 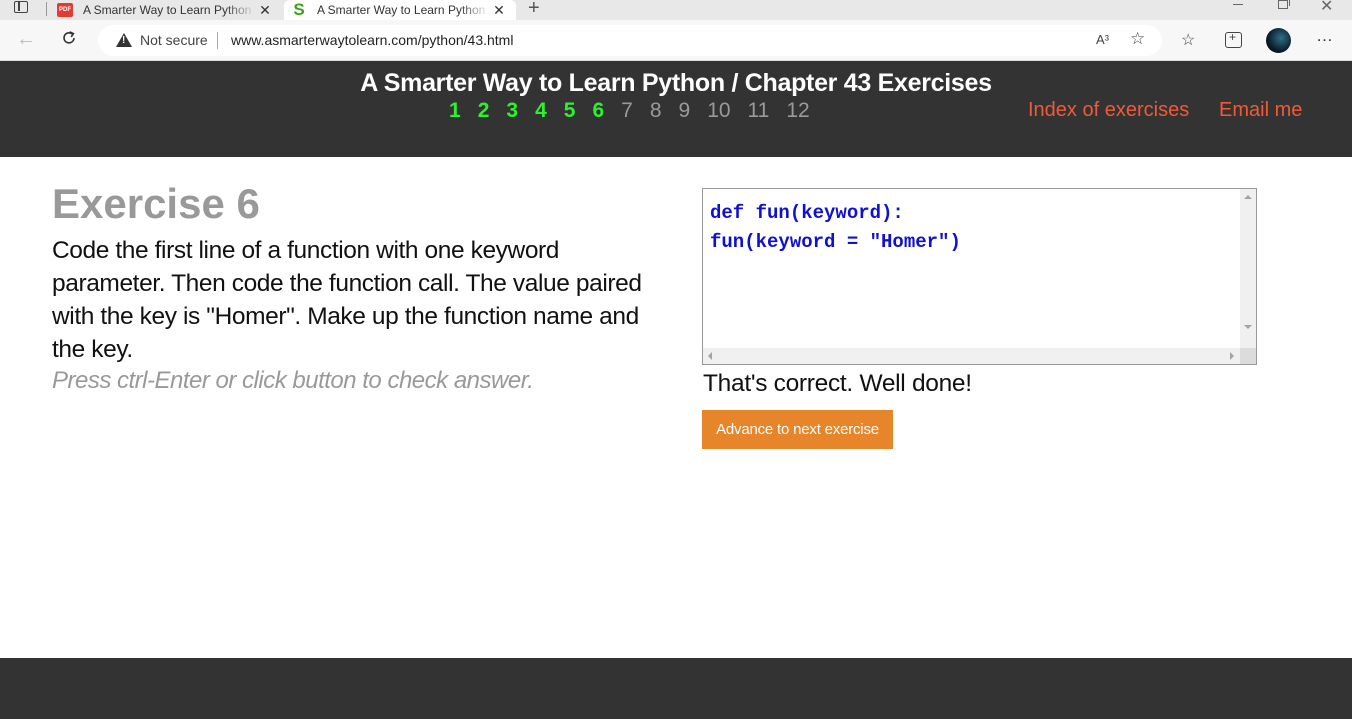 What do you see at coordinates (685, 111) in the screenshot?
I see `exercise-page-link: 9` at bounding box center [685, 111].